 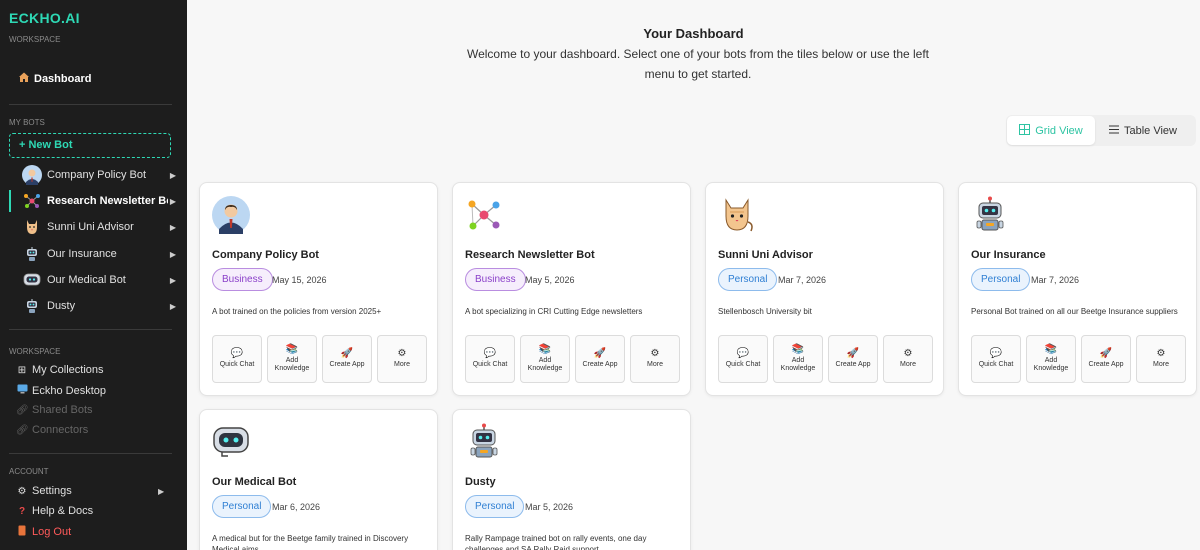 I want to click on page-title: Your Dashboard, so click(x=693, y=33).